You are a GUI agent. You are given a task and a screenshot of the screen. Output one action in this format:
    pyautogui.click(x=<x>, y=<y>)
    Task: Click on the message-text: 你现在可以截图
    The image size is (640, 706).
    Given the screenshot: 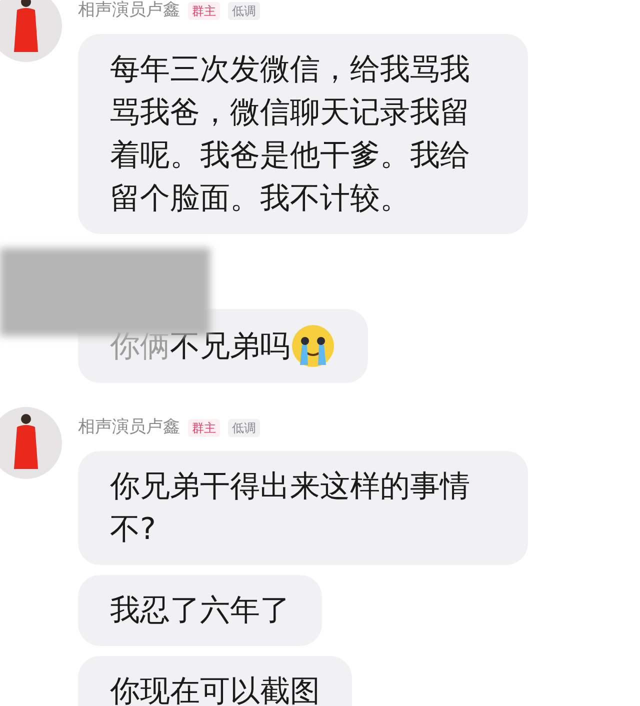 What is the action you would take?
    pyautogui.click(x=215, y=689)
    